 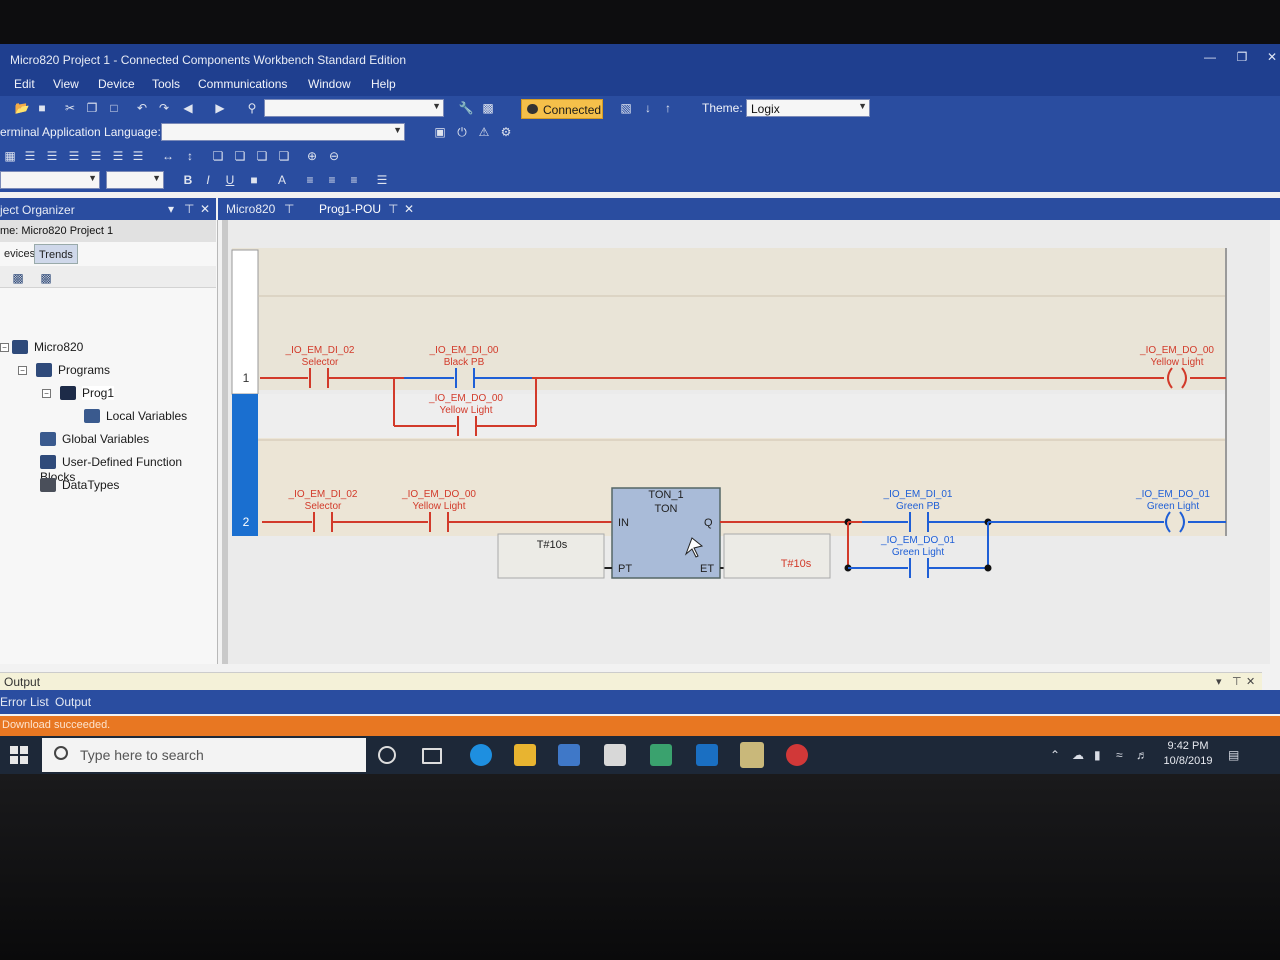 I want to click on tab-micro820: Micro820, so click(x=250, y=209).